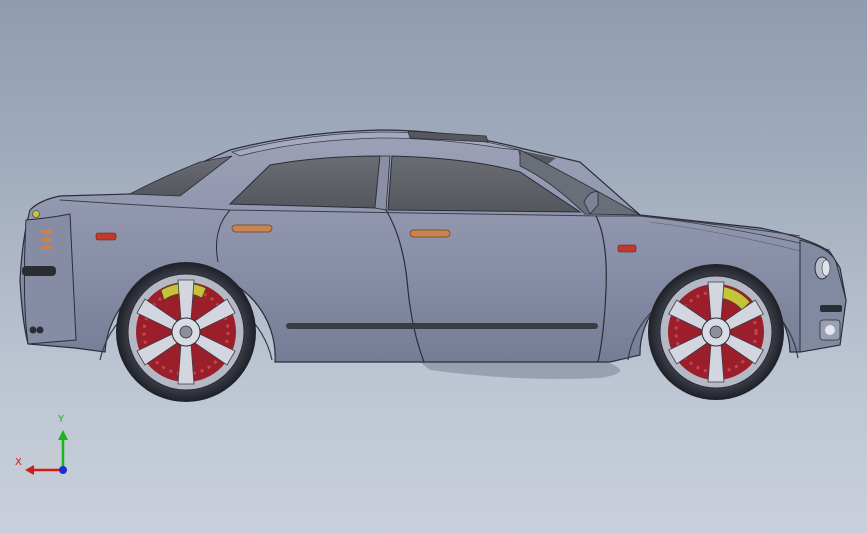  I want to click on rear-door-handle, so click(252, 228).